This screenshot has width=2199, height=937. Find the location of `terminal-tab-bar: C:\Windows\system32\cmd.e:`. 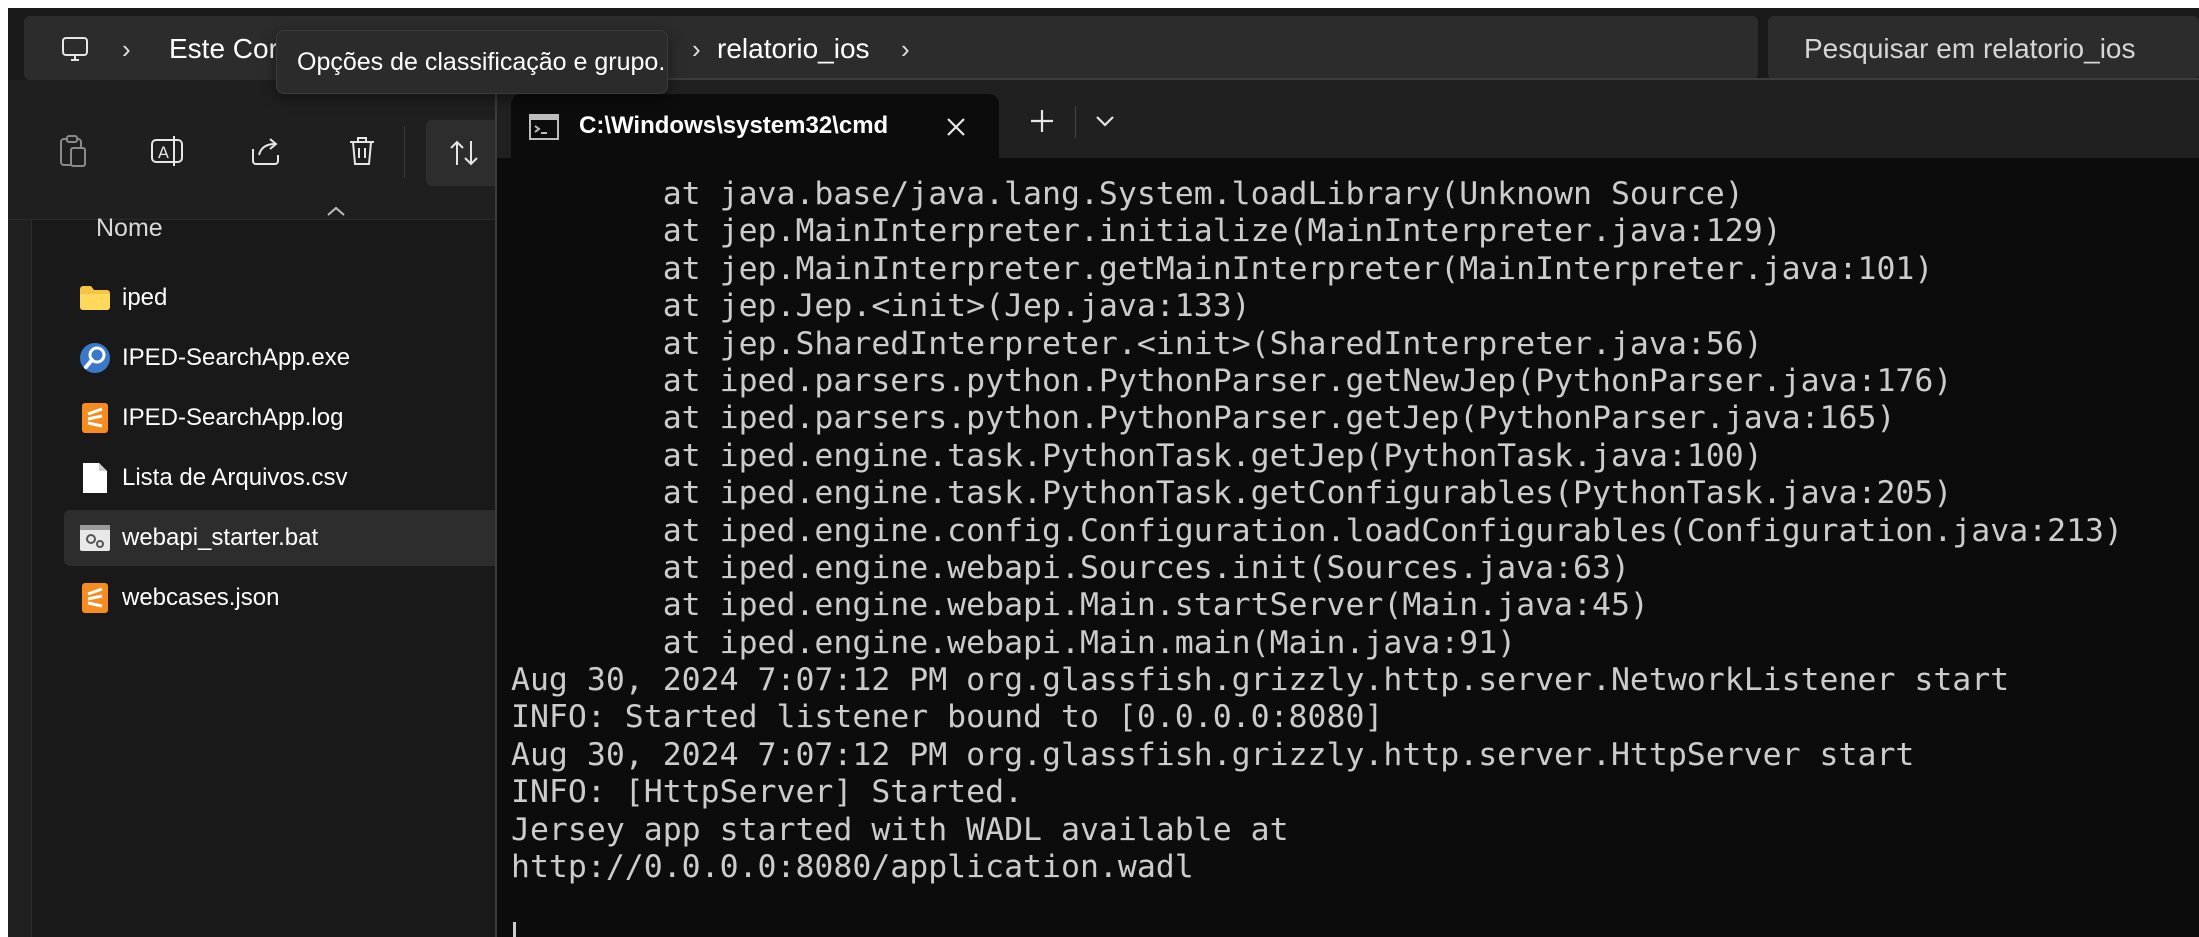

terminal-tab-bar: C:\Windows\system32\cmd.e: is located at coordinates (1348, 119).